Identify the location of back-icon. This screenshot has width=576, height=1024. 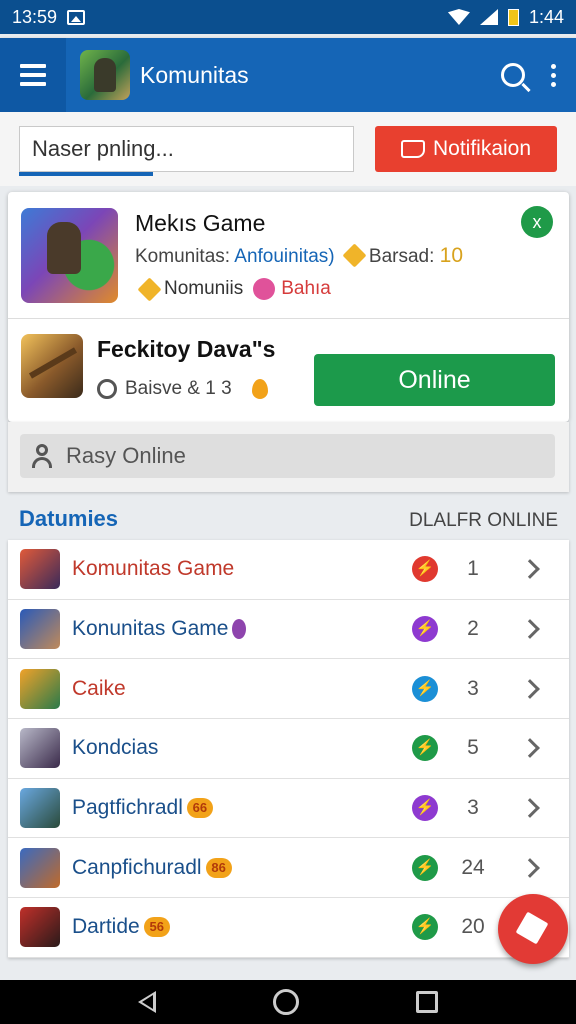
(147, 1002).